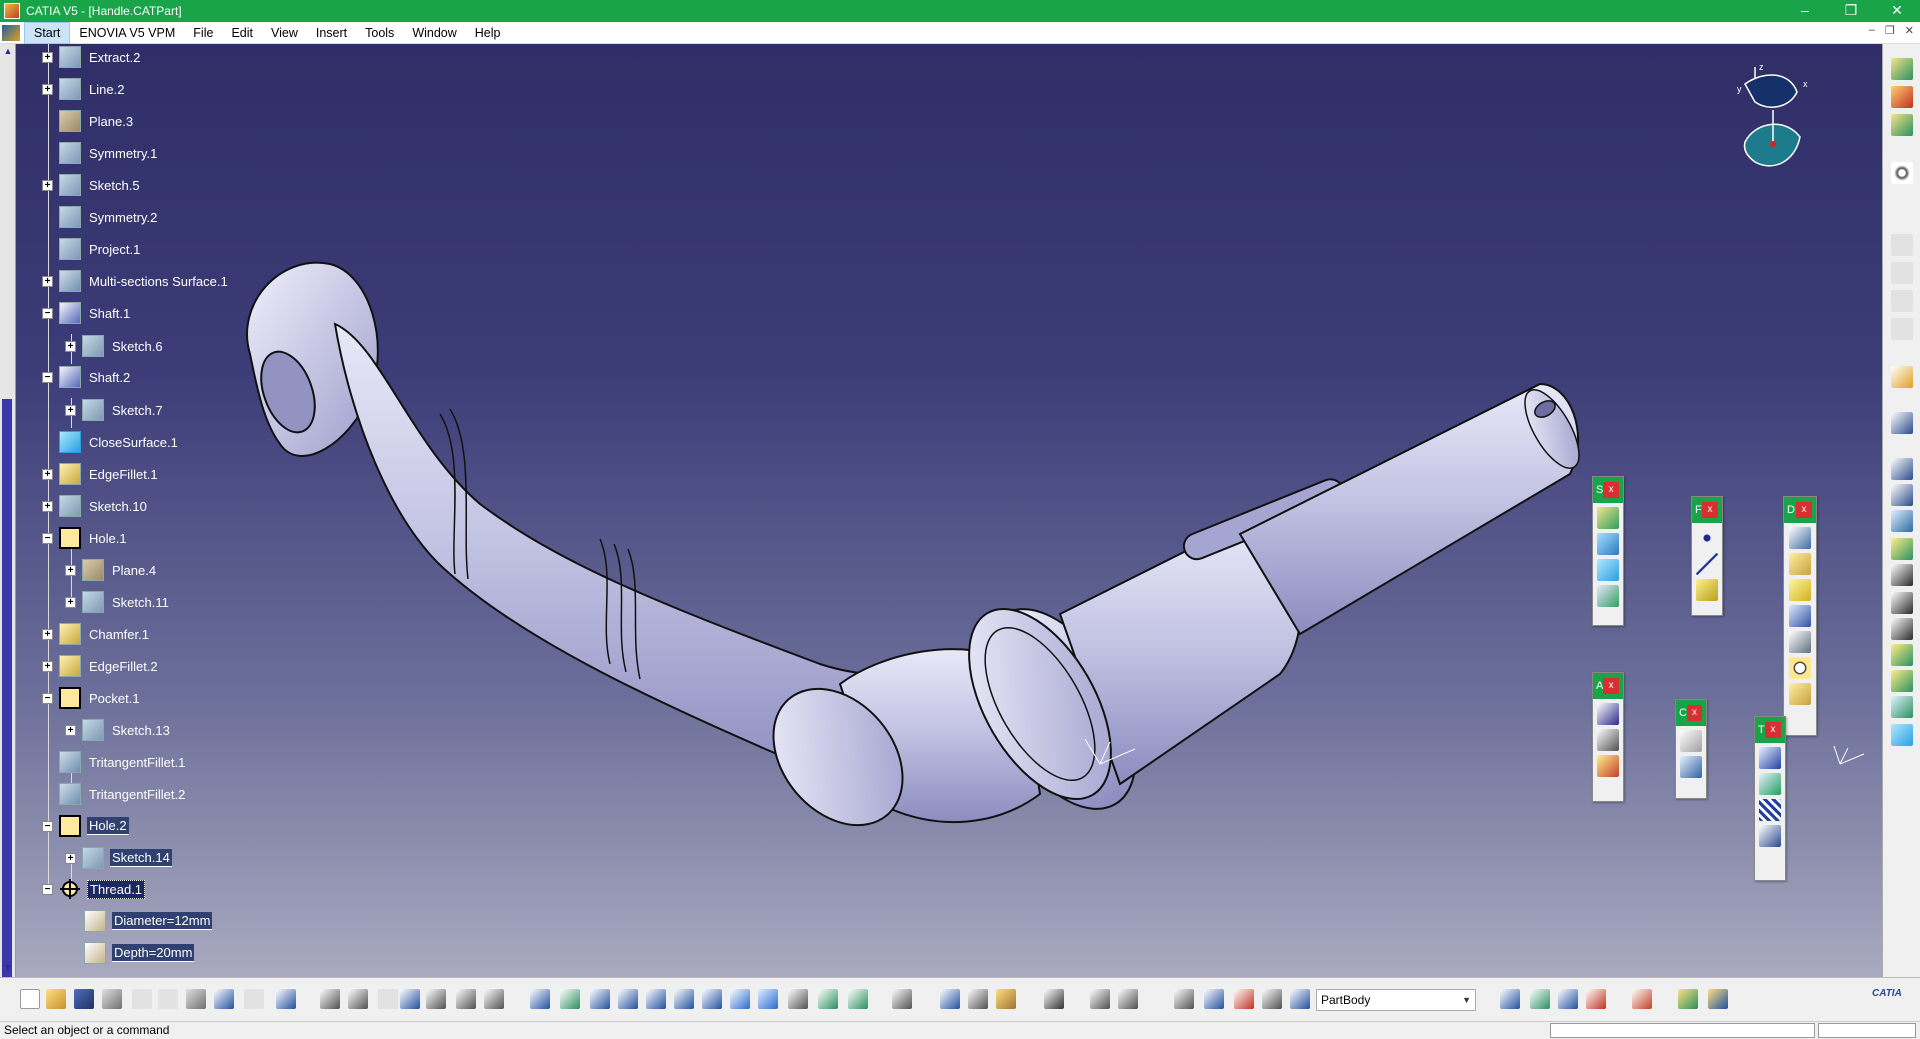 The height and width of the screenshot is (1039, 1920). What do you see at coordinates (100, 217) in the screenshot?
I see `tree-node: +Symmetry.2` at bounding box center [100, 217].